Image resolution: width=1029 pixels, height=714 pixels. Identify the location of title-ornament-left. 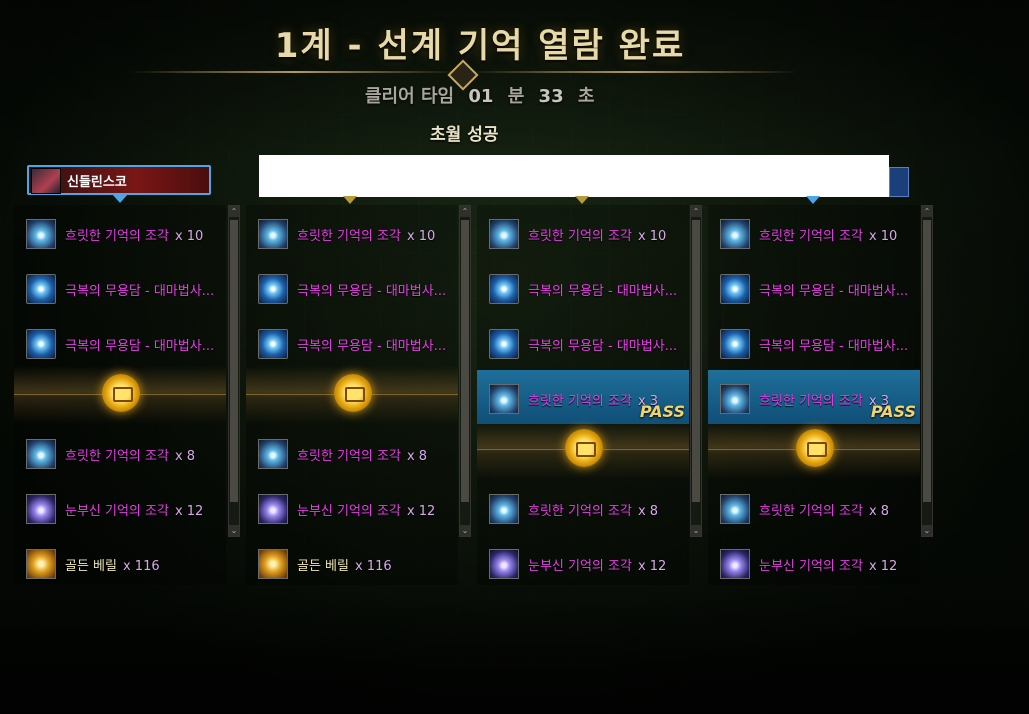
(295, 72).